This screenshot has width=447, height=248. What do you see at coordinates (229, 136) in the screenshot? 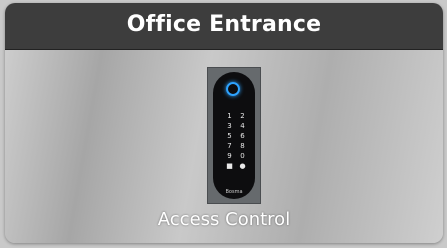
I see `key-5: 5` at bounding box center [229, 136].